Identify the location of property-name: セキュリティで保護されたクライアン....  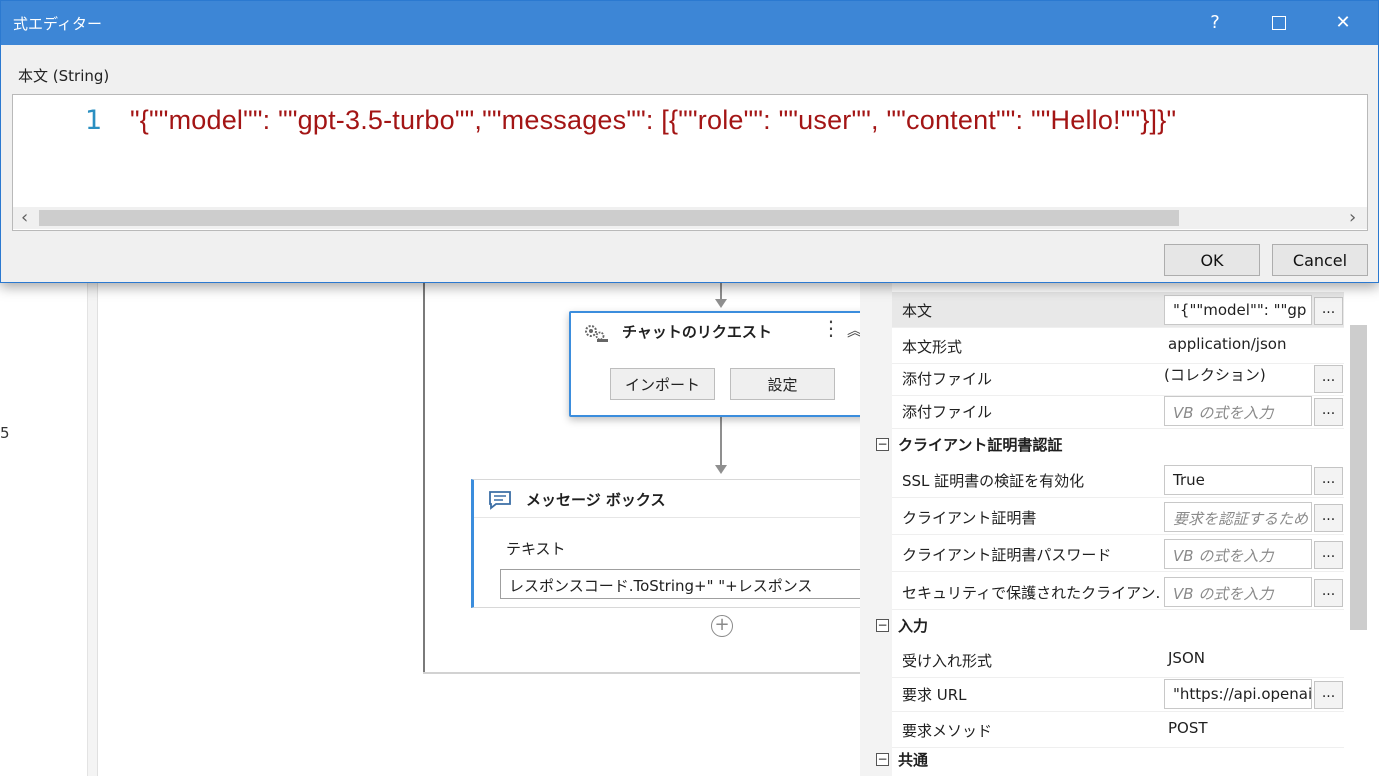
(1031, 593).